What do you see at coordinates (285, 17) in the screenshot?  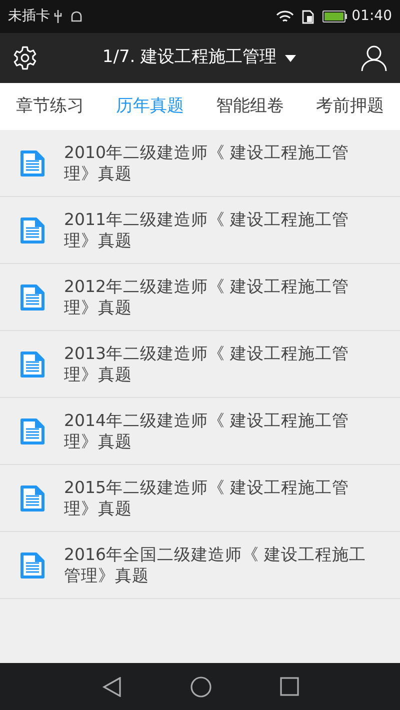 I see `wifi-icon` at bounding box center [285, 17].